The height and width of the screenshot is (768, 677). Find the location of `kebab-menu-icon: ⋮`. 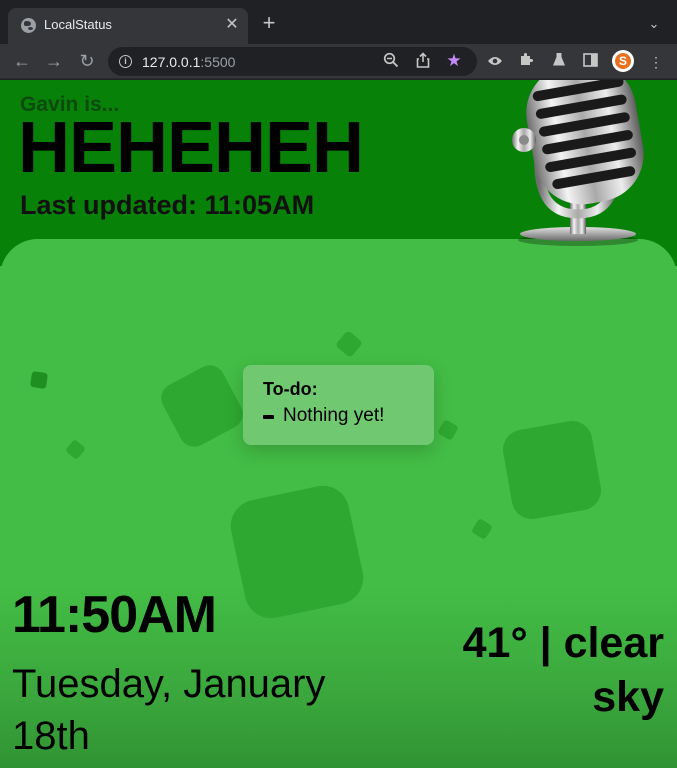

kebab-menu-icon: ⋮ is located at coordinates (656, 62).